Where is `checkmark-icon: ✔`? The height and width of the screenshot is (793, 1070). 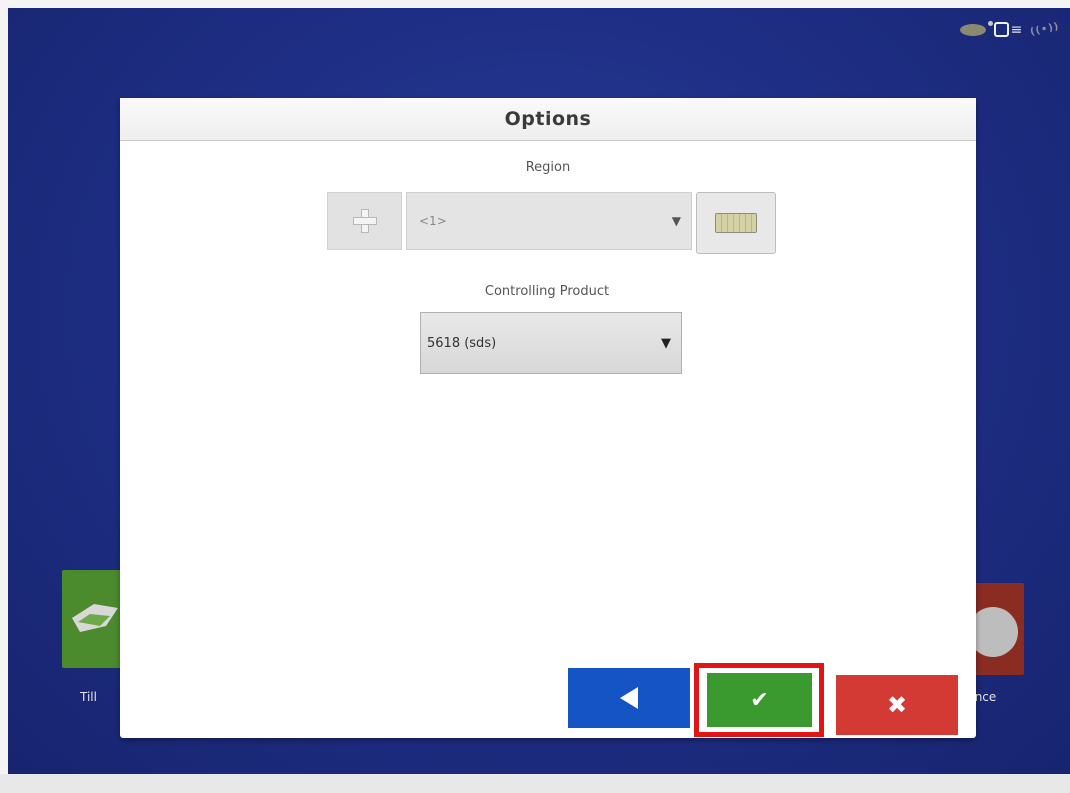
checkmark-icon: ✔ is located at coordinates (759, 700).